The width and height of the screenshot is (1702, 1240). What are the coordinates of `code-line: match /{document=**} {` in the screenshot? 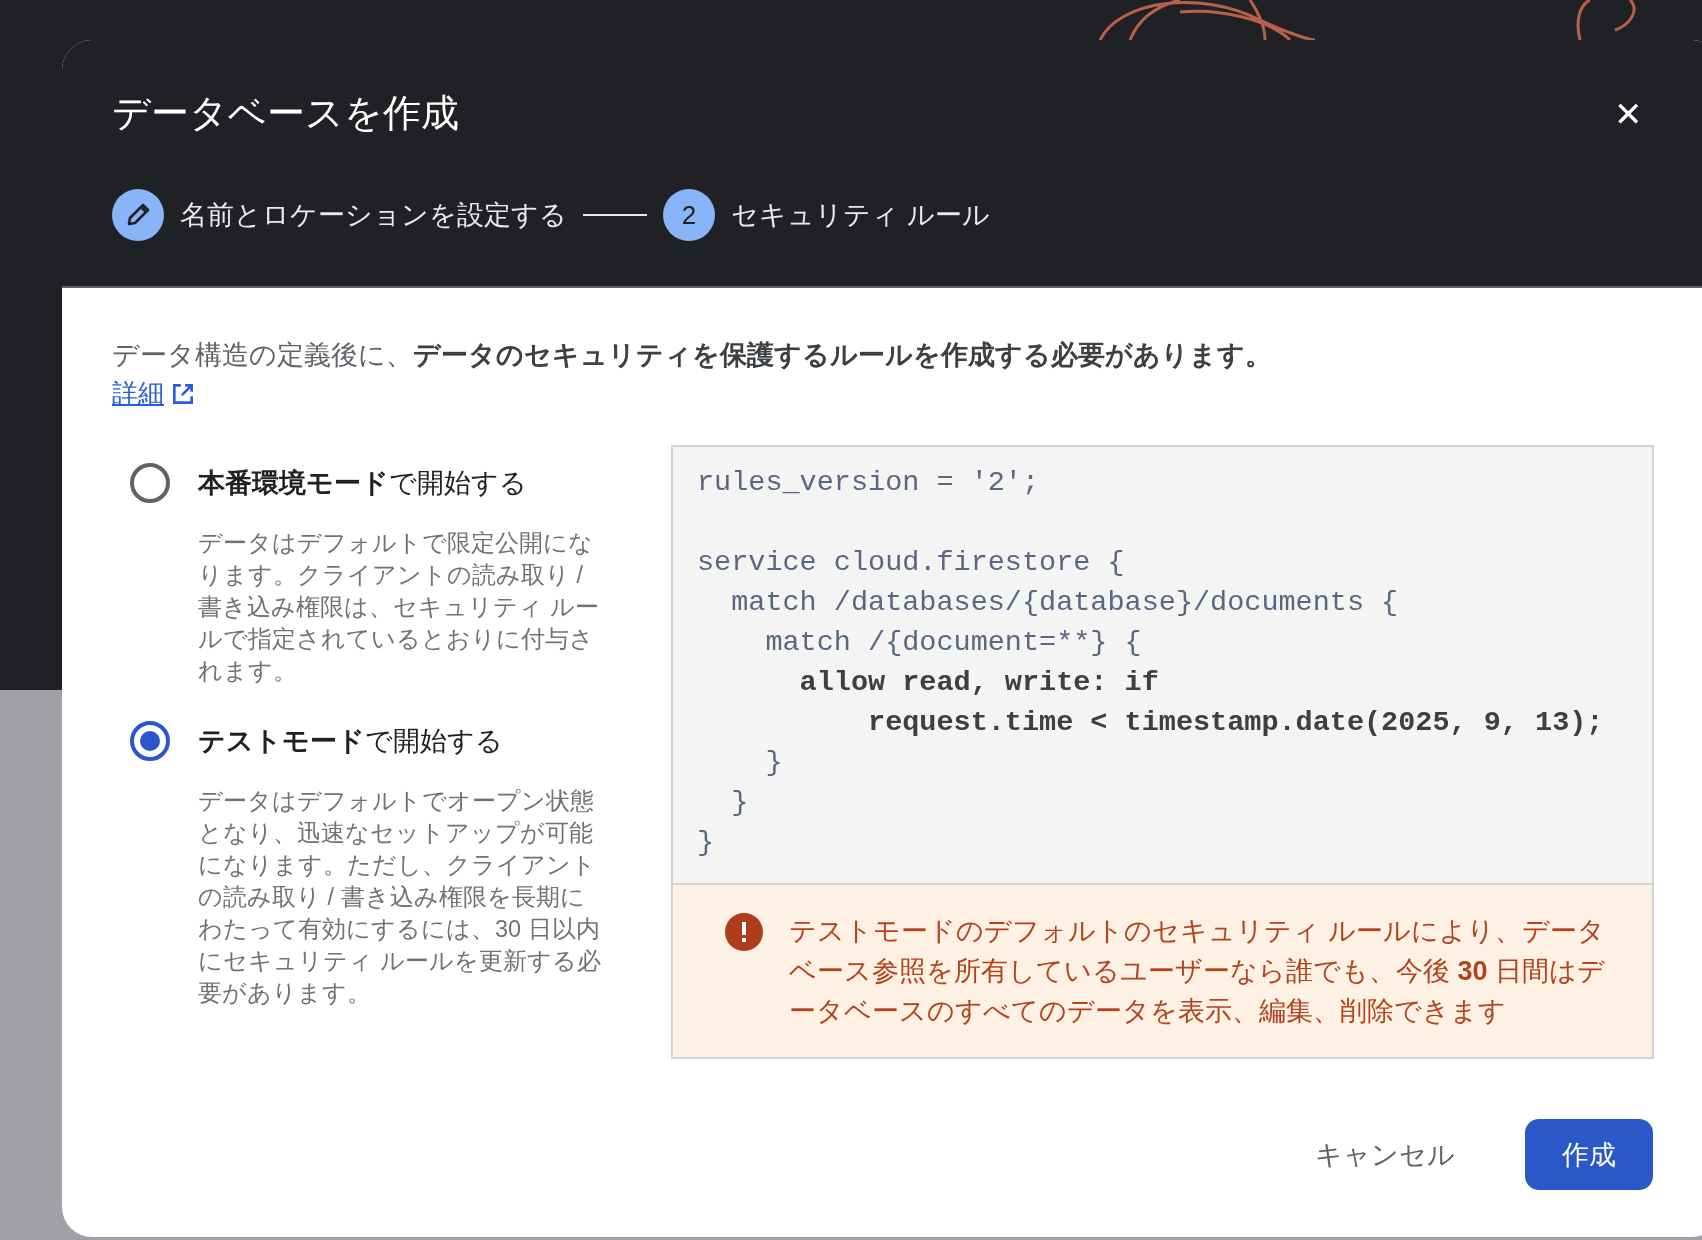 It's located at (953, 643).